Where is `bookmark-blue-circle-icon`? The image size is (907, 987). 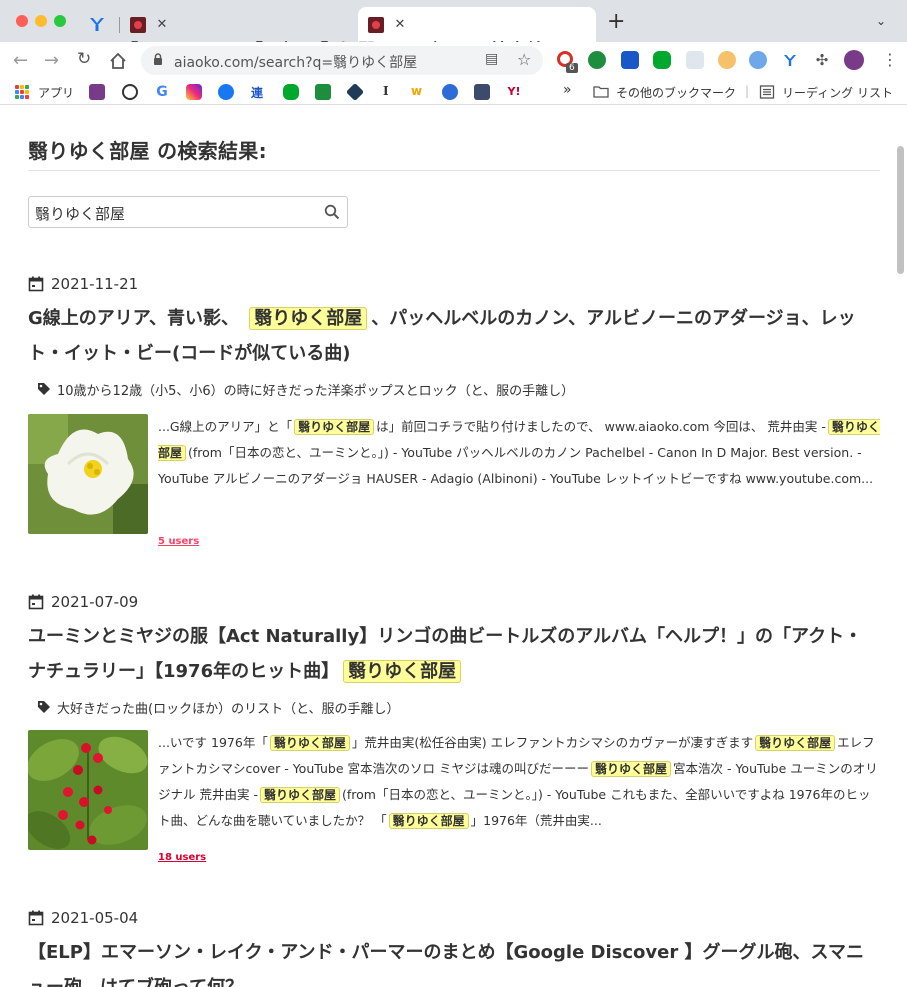 bookmark-blue-circle-icon is located at coordinates (450, 92).